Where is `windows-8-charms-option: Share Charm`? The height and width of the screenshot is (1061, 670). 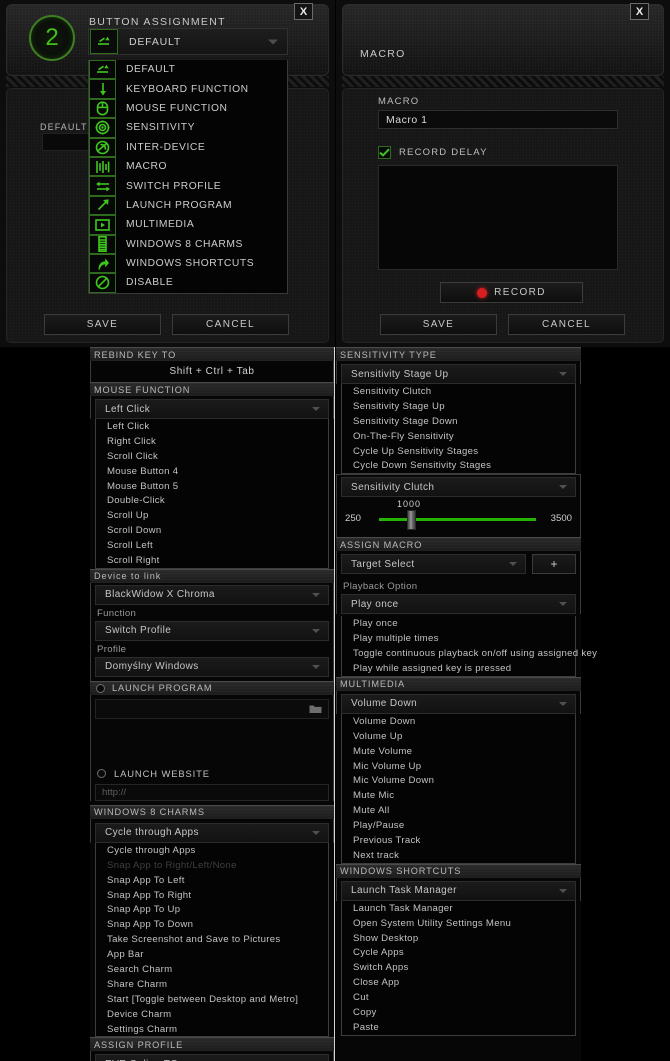 windows-8-charms-option: Share Charm is located at coordinates (212, 984).